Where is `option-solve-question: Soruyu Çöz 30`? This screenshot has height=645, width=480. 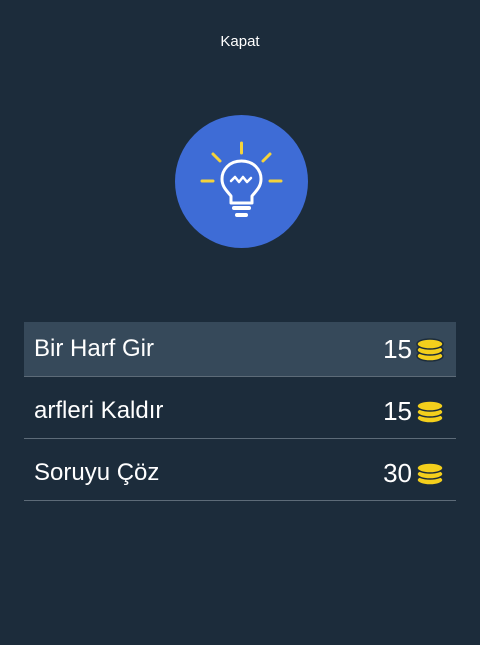
option-solve-question: Soruyu Çöz 30 is located at coordinates (240, 473).